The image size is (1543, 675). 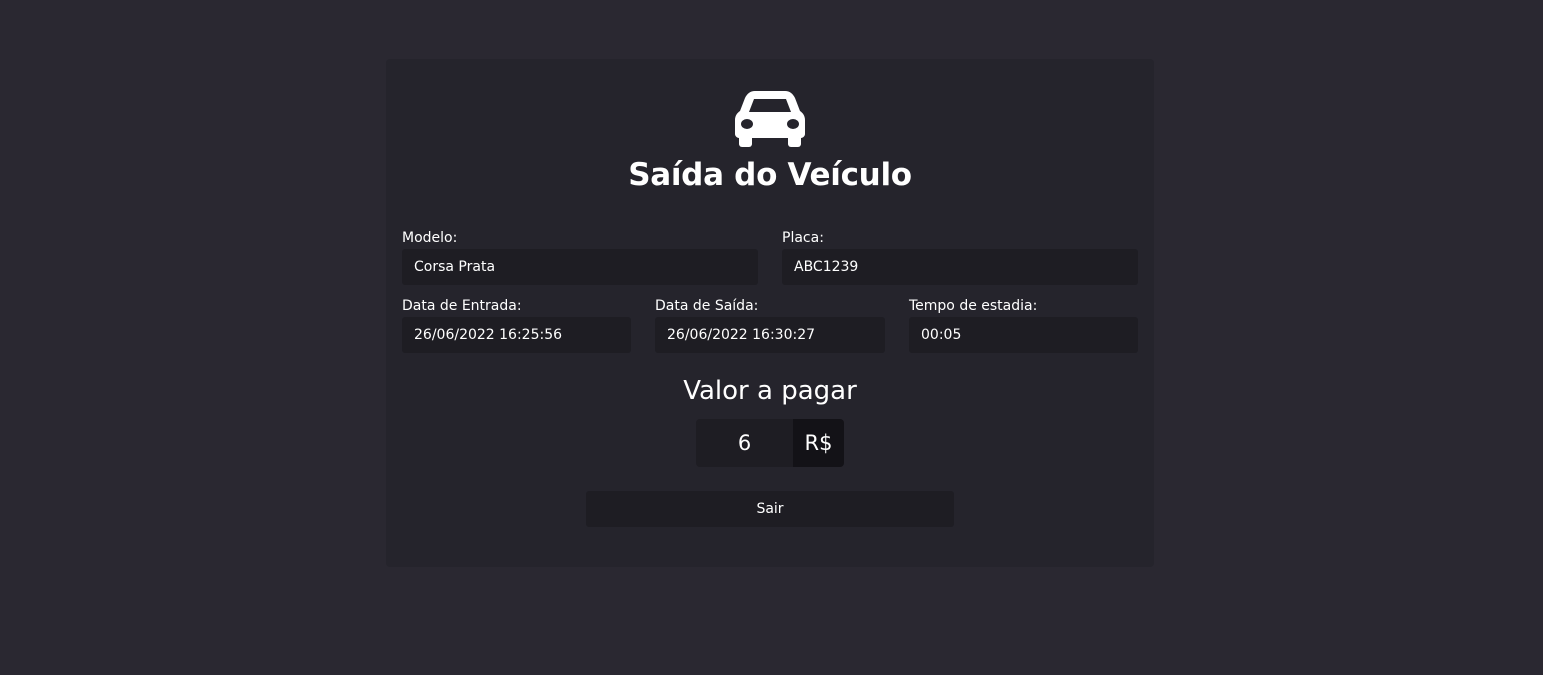 I want to click on page-title: Saída do Veículo, so click(x=770, y=175).